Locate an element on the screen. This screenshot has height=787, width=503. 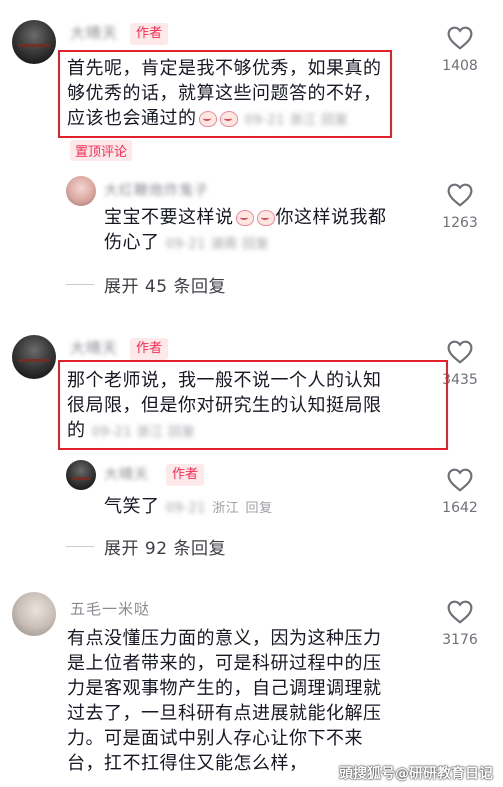
like-count: 3176 is located at coordinates (460, 640).